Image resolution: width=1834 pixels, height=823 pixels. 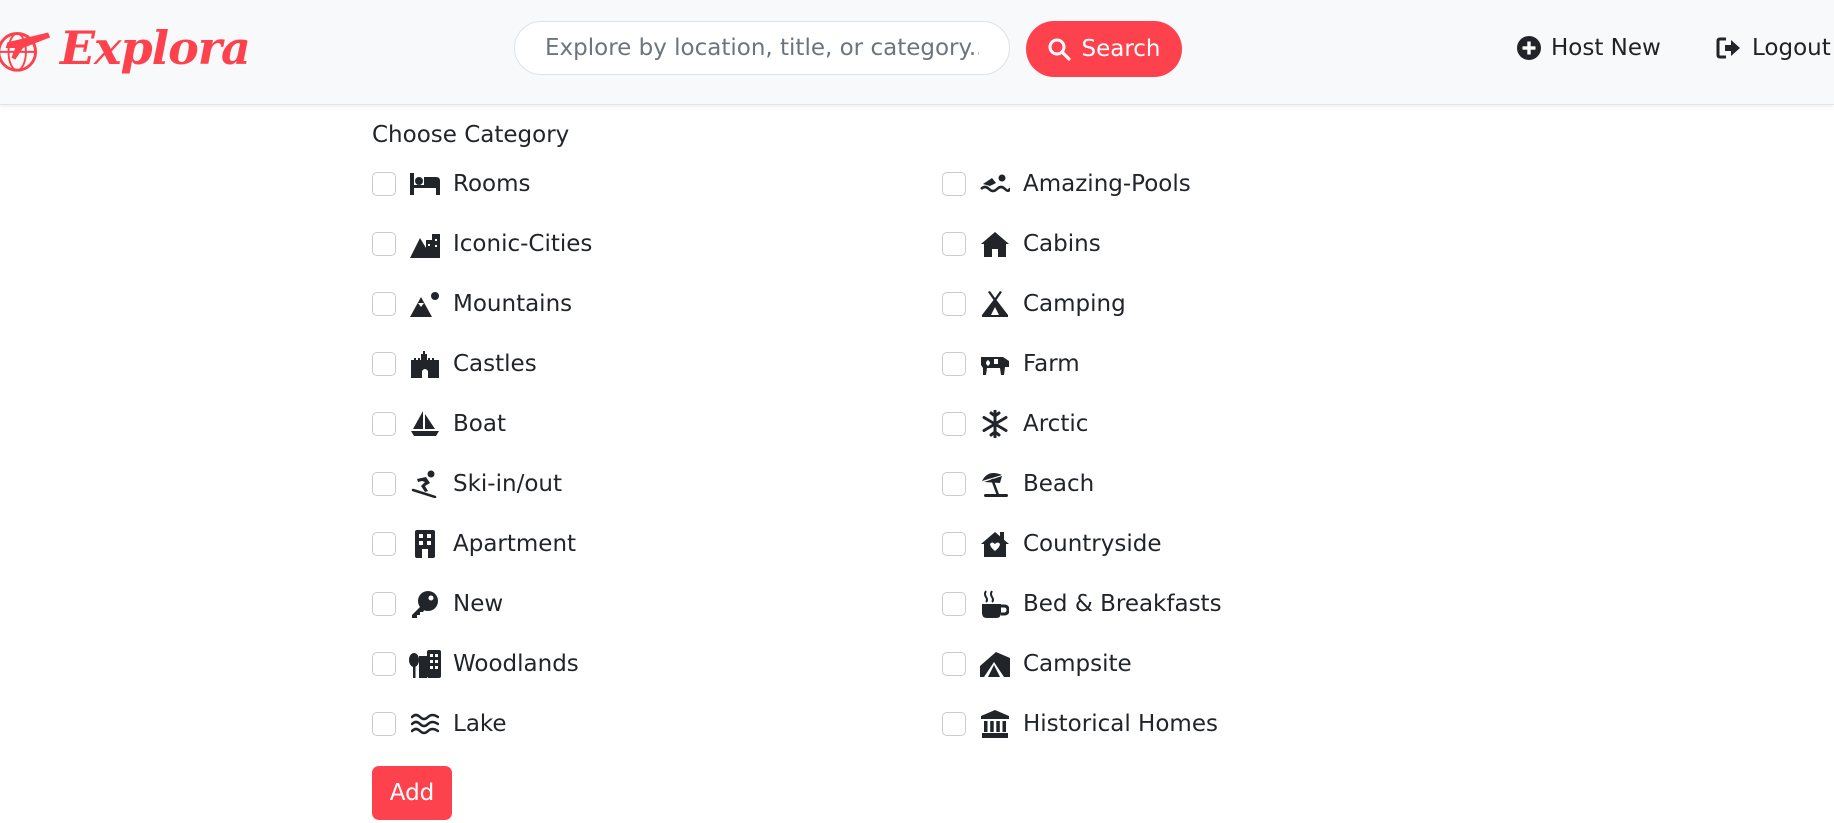 What do you see at coordinates (995, 364) in the screenshot?
I see `cow-icon` at bounding box center [995, 364].